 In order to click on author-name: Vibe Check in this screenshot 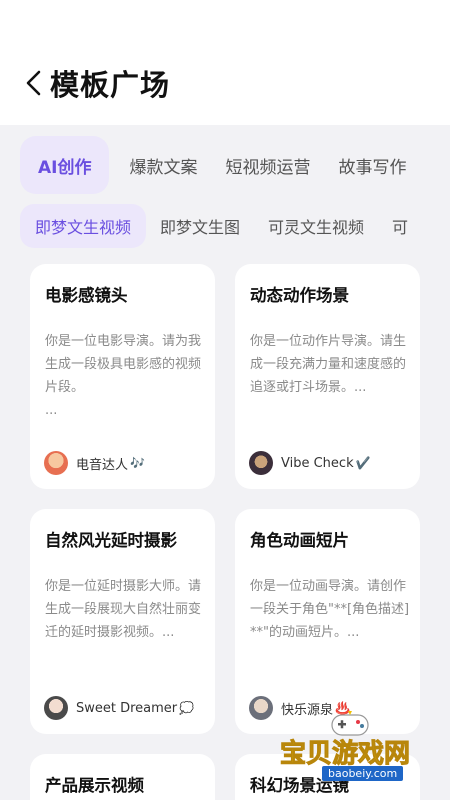, I will do `click(317, 463)`.